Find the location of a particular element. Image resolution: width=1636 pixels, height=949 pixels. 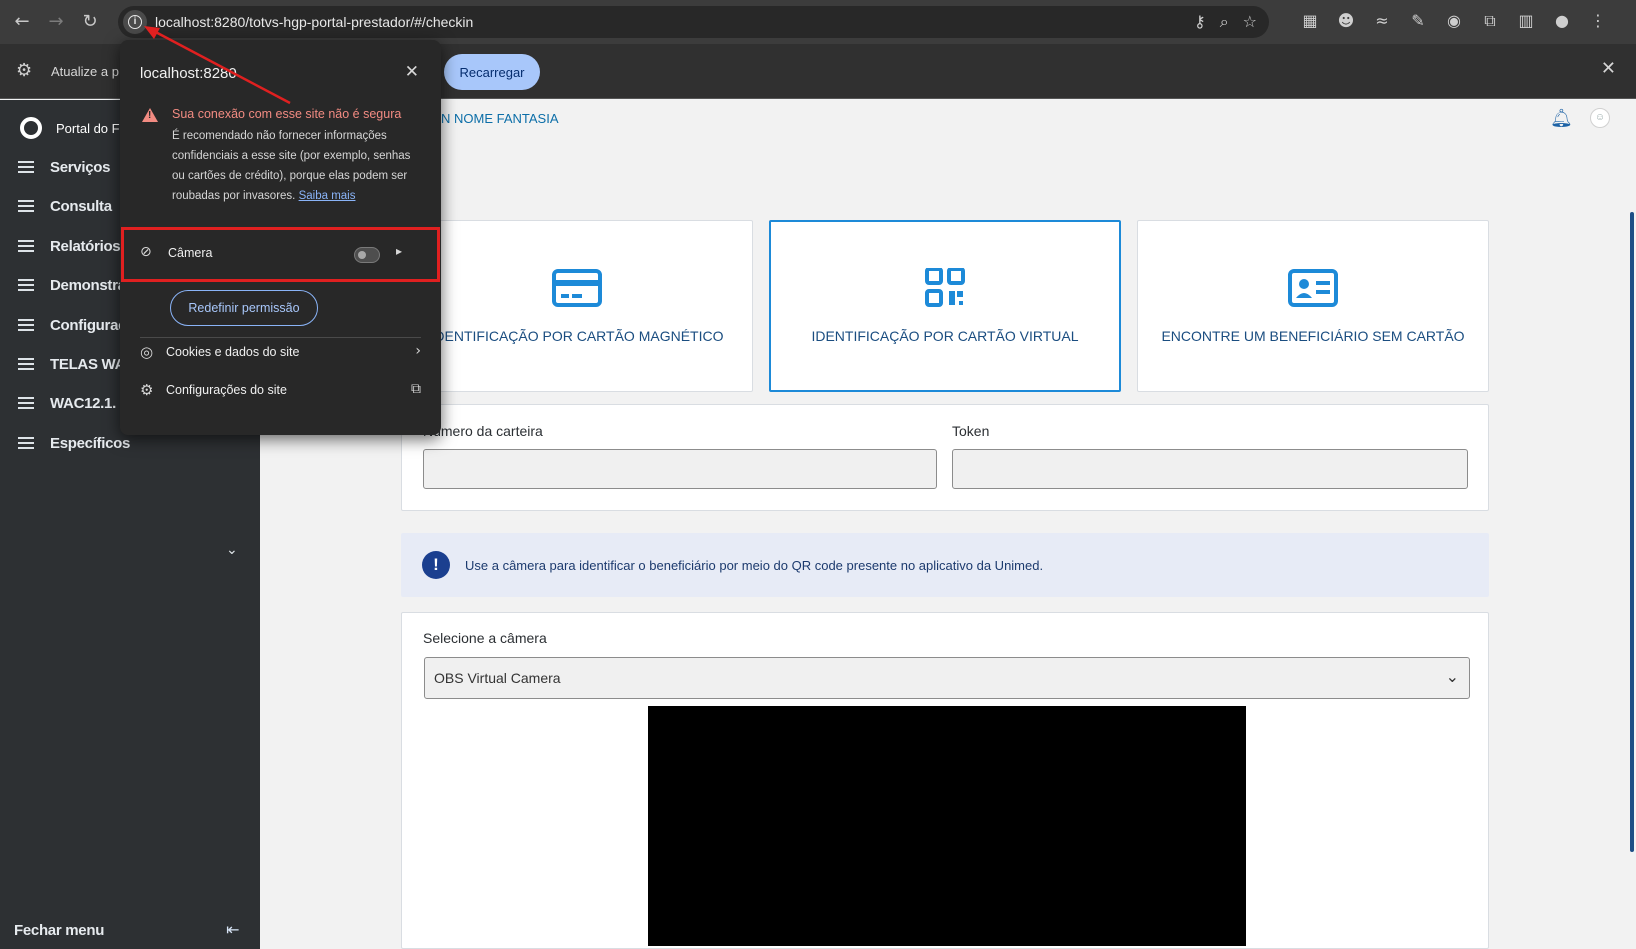

camera-preview is located at coordinates (947, 826).